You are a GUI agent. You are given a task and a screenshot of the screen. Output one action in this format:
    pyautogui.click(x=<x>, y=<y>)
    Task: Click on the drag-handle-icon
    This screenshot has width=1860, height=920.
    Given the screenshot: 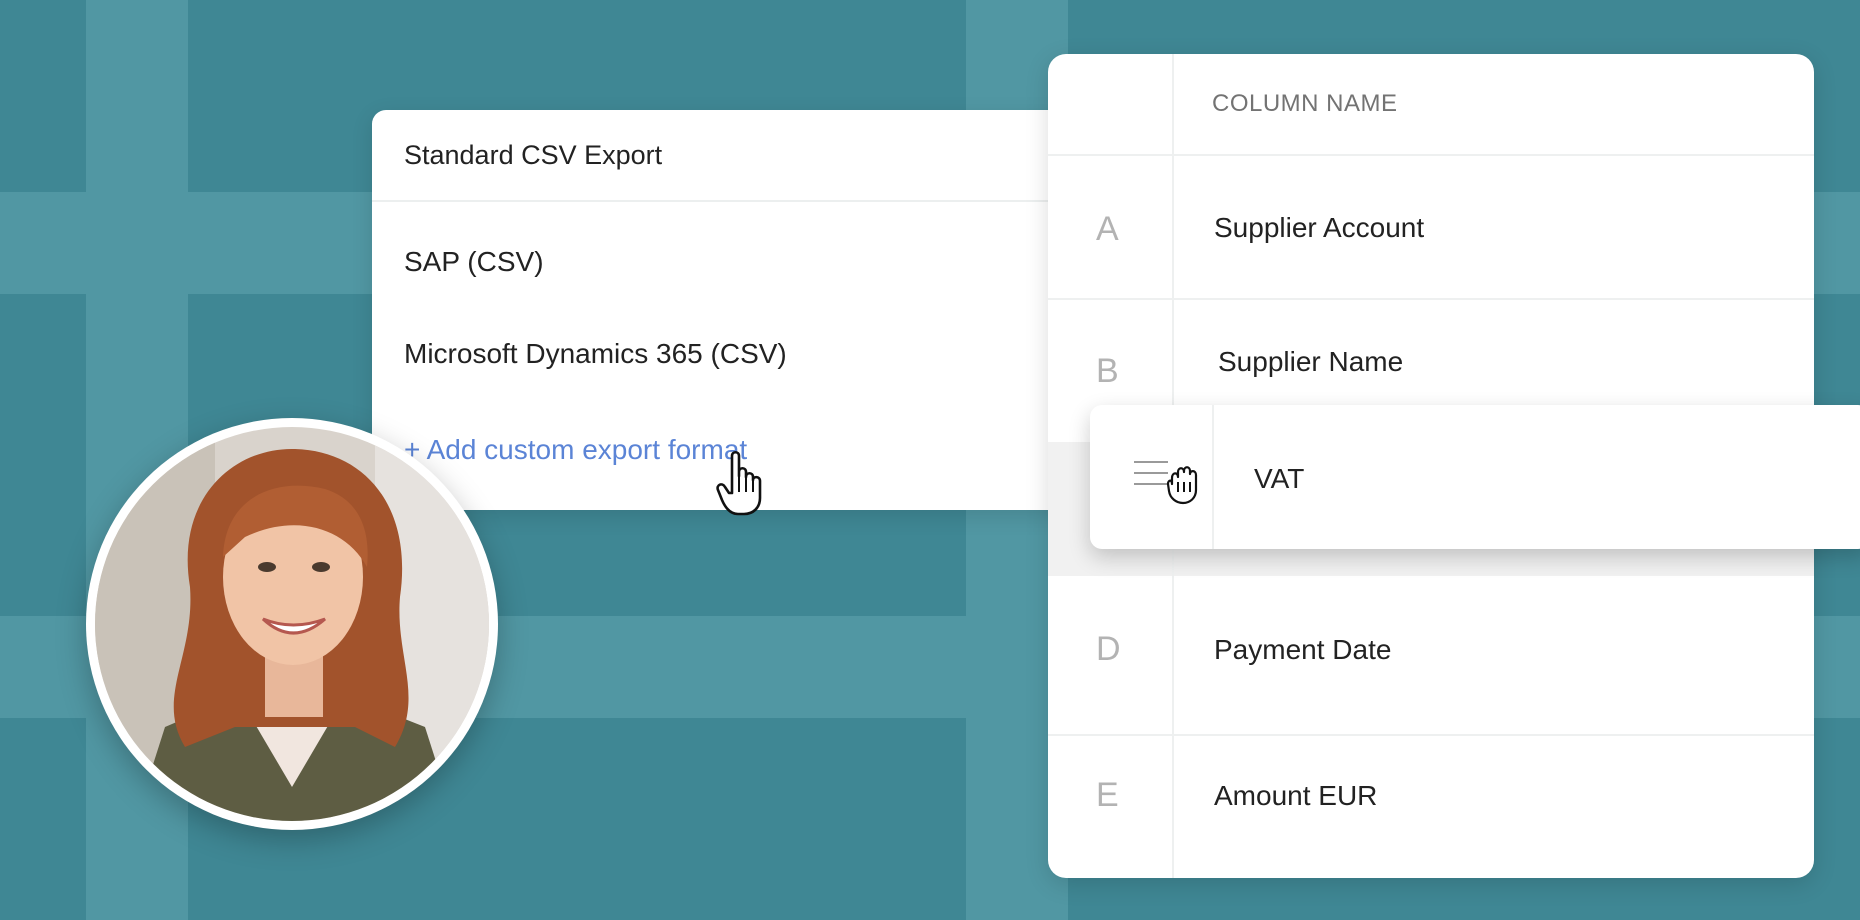 What is the action you would take?
    pyautogui.click(x=1151, y=476)
    